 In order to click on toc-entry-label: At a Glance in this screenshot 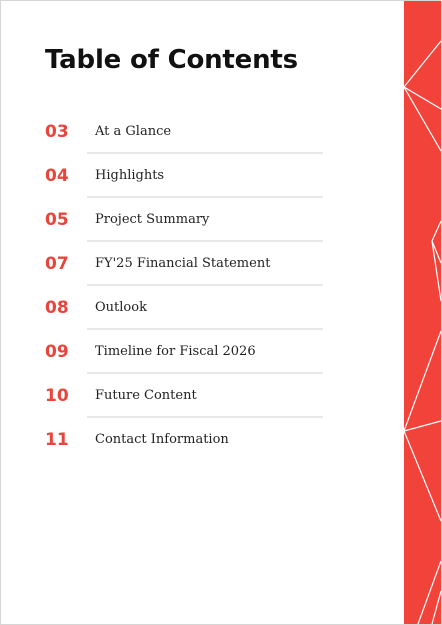, I will do `click(133, 131)`.